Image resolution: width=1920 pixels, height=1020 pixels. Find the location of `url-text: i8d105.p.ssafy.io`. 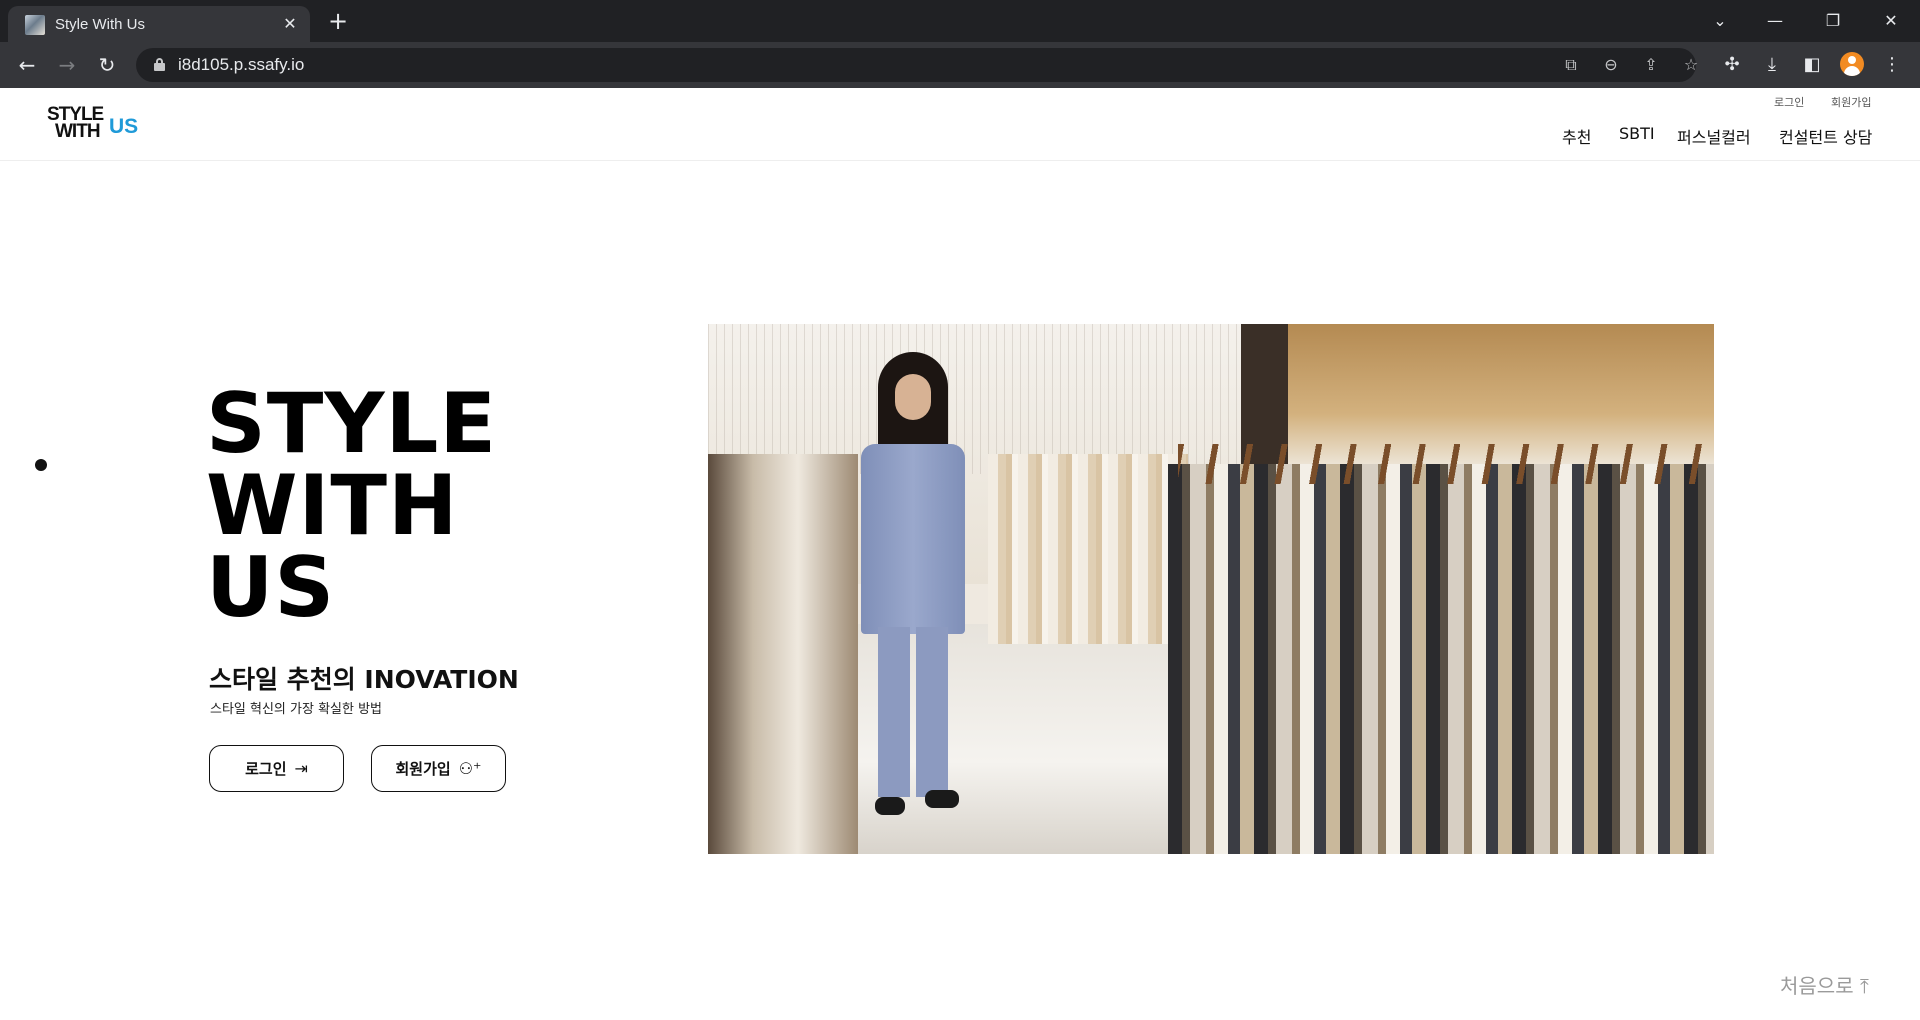

url-text: i8d105.p.ssafy.io is located at coordinates (241, 65).